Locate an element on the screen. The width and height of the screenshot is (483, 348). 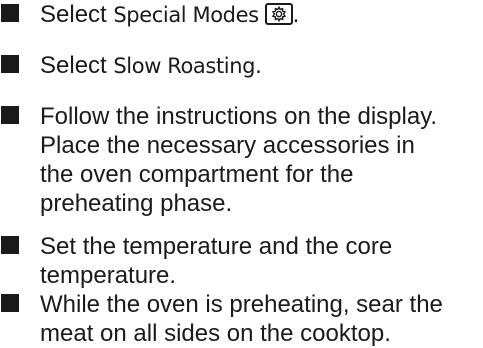
slow-roasting-label: Slow Roasting is located at coordinates (184, 66).